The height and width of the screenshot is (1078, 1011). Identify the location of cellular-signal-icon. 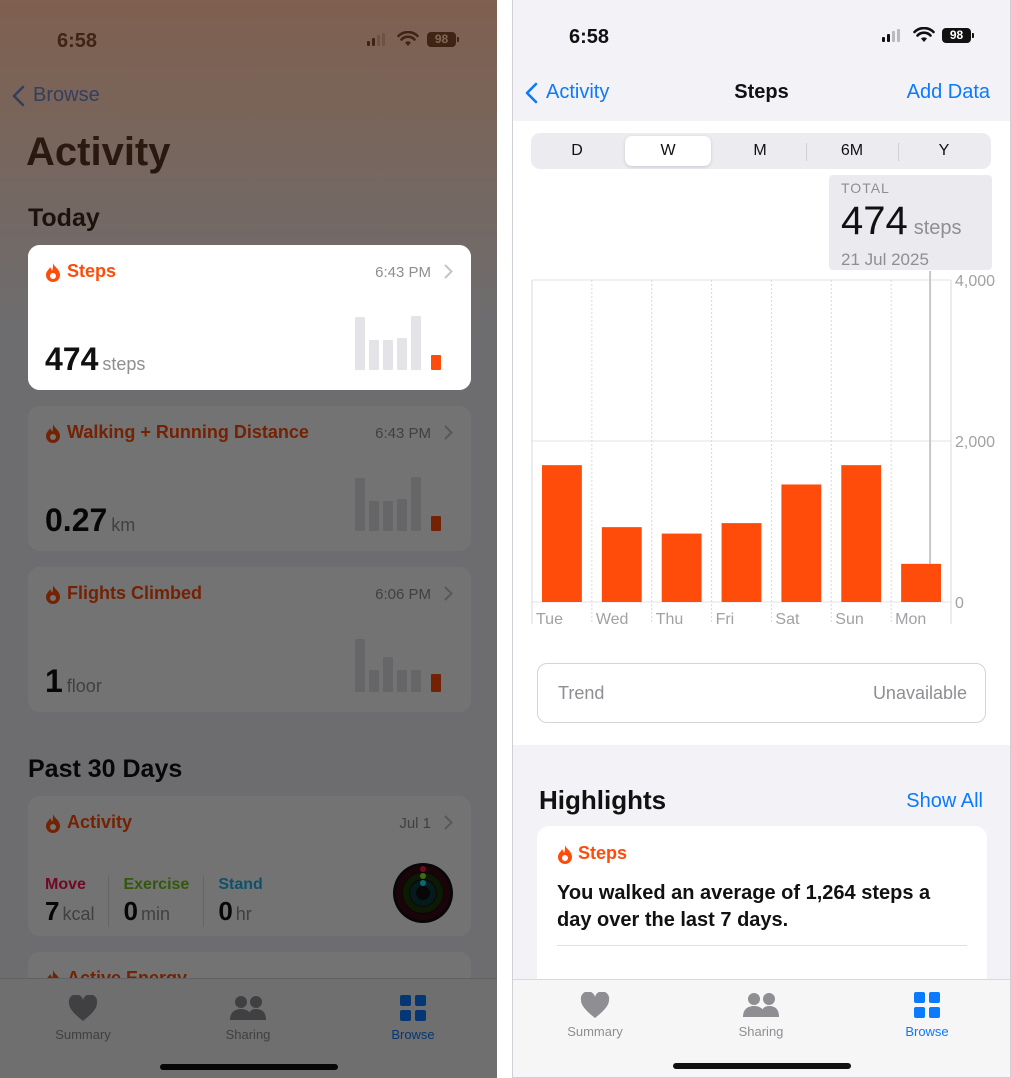
(376, 39).